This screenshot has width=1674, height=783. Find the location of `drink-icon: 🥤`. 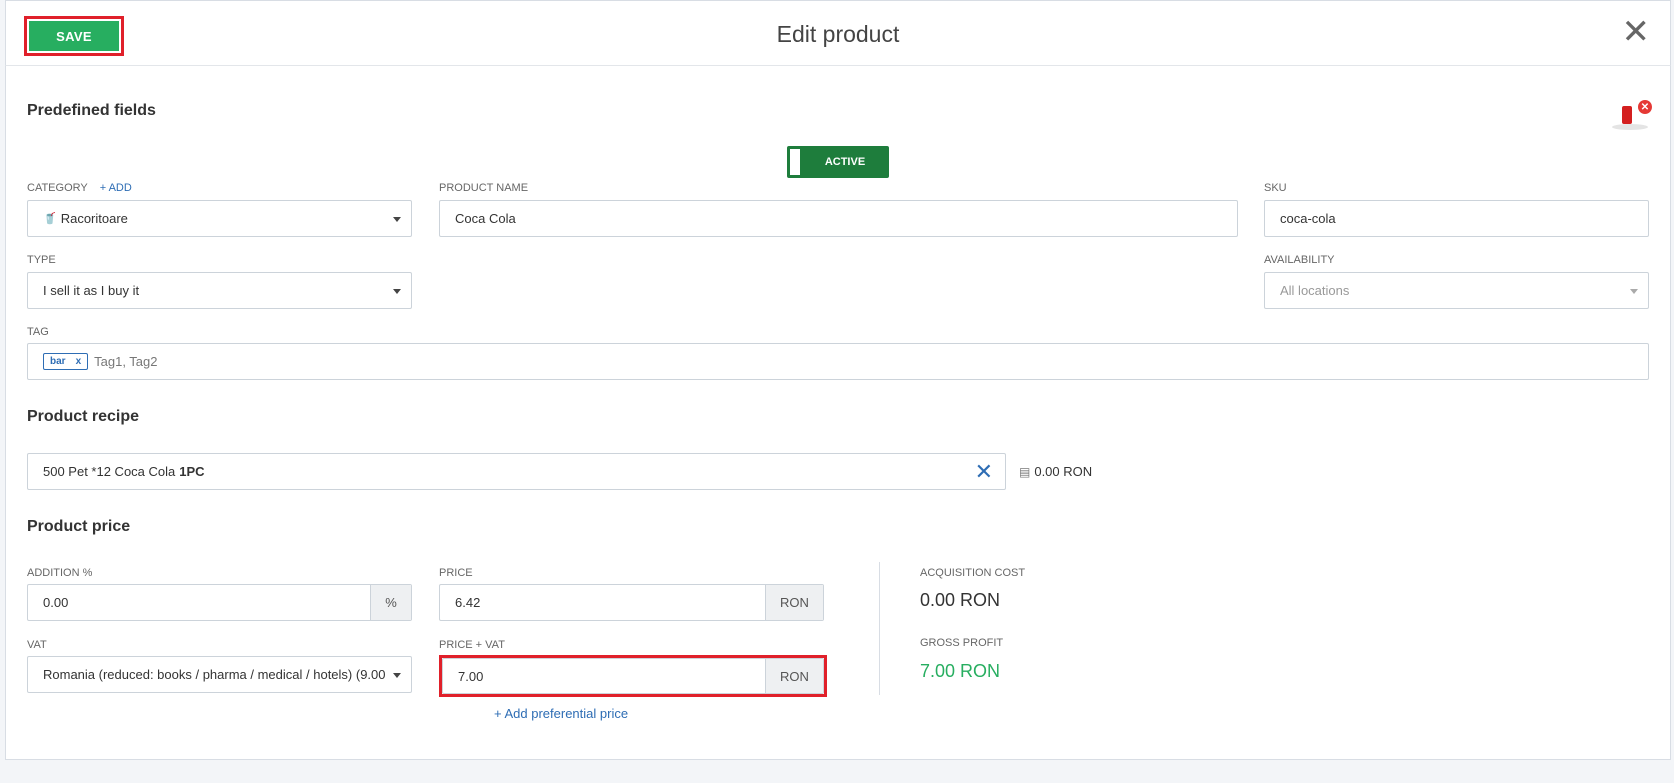

drink-icon: 🥤 is located at coordinates (50, 219).